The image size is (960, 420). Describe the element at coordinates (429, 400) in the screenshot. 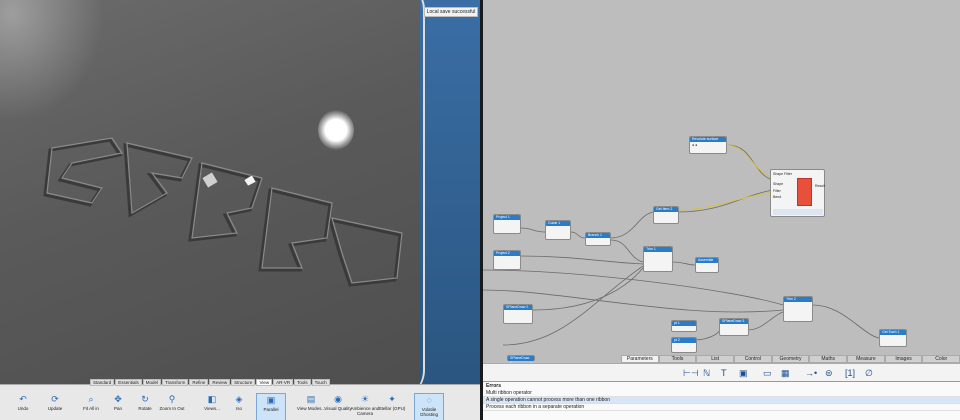

I see `ghosting-icon: ◌` at that location.